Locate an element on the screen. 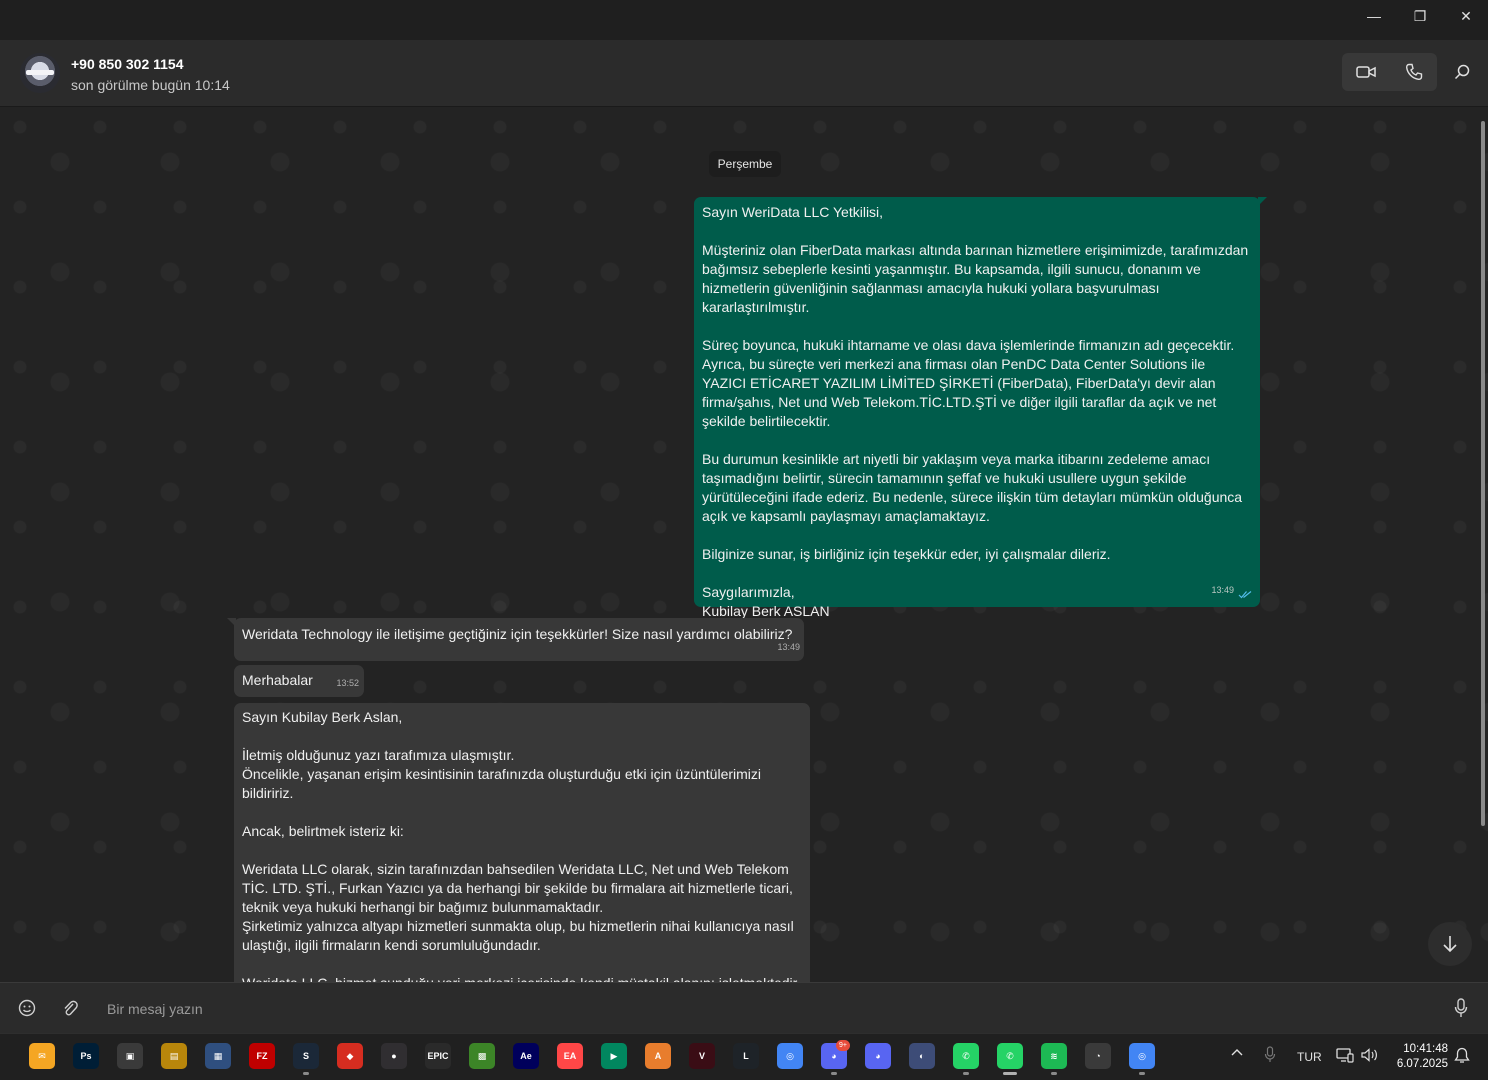  last-seen-status: son görülme bugün 10:14 is located at coordinates (150, 85).